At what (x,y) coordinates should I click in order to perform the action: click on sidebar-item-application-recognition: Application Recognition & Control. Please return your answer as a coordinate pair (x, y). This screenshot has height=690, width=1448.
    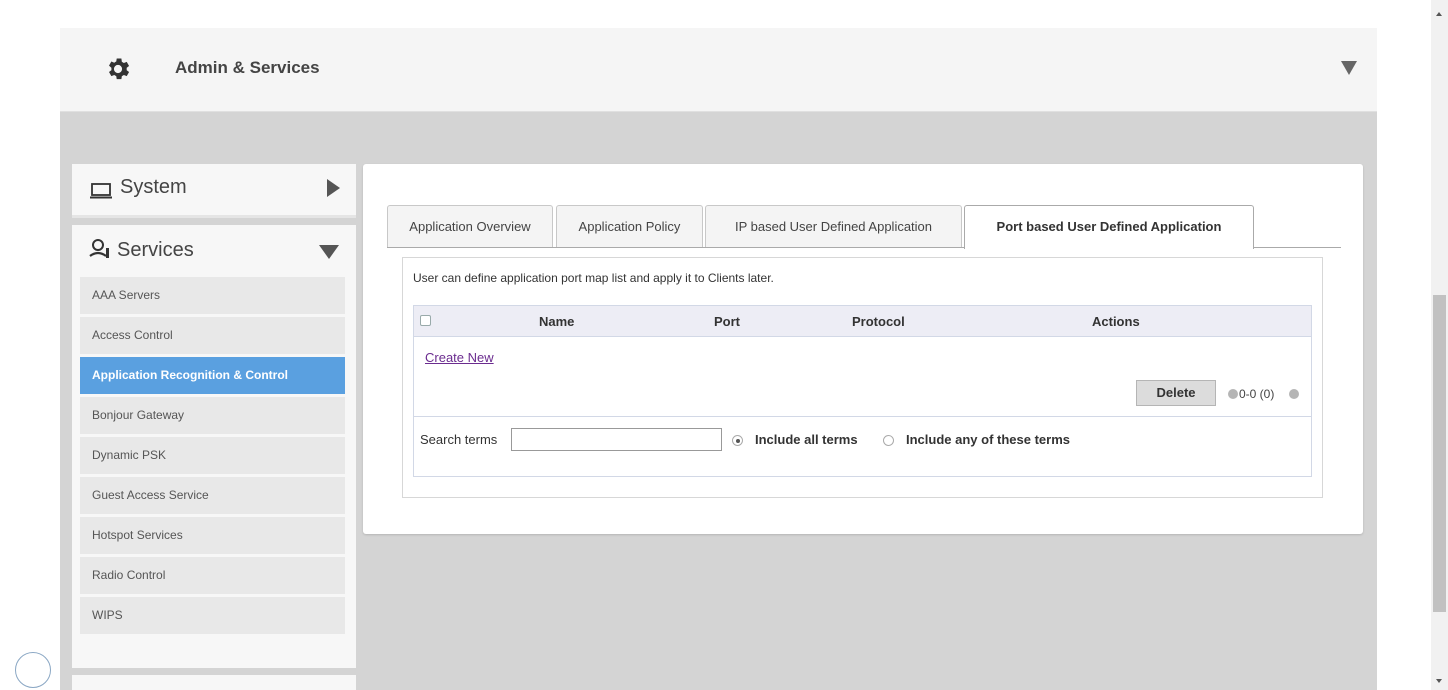
    Looking at the image, I should click on (212, 375).